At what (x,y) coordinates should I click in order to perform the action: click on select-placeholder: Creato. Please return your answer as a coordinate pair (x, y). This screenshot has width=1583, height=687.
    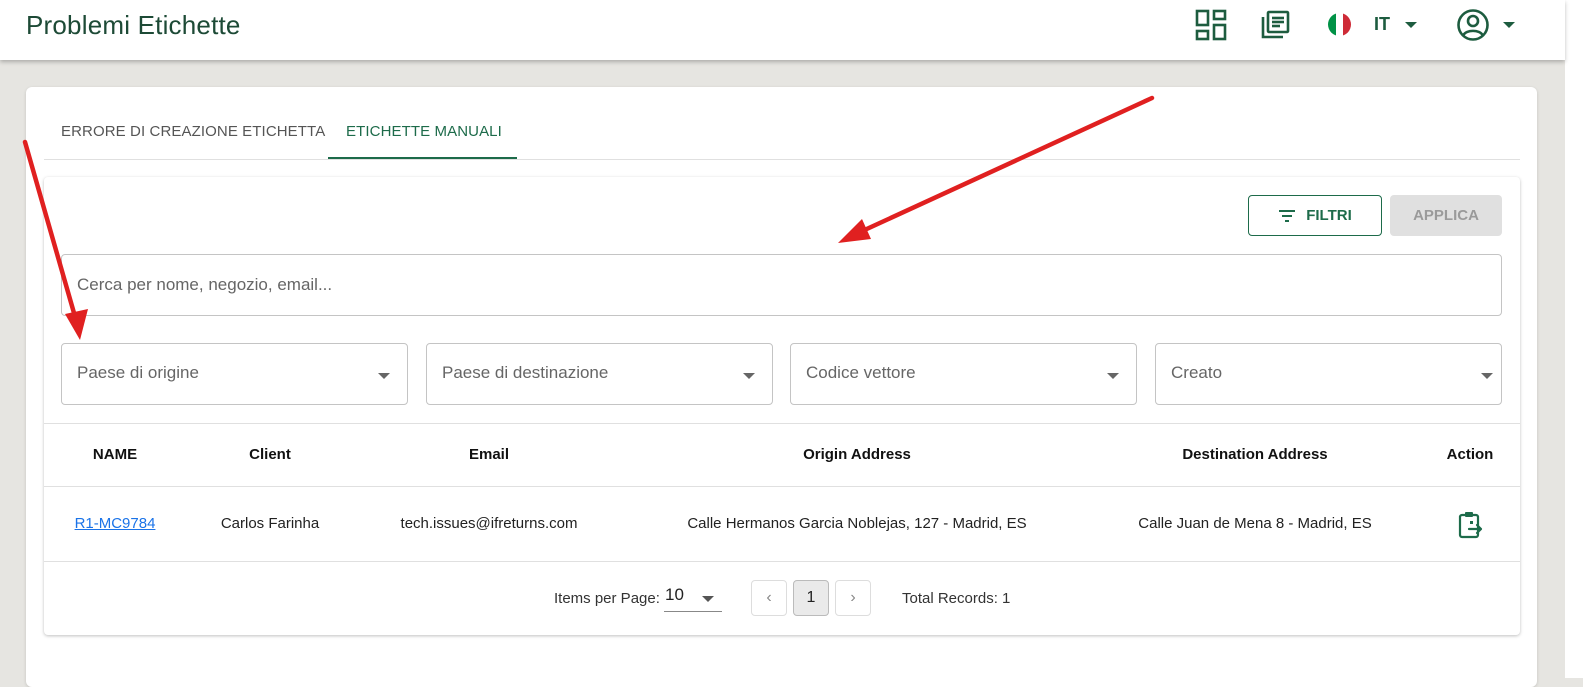
    Looking at the image, I should click on (1197, 372).